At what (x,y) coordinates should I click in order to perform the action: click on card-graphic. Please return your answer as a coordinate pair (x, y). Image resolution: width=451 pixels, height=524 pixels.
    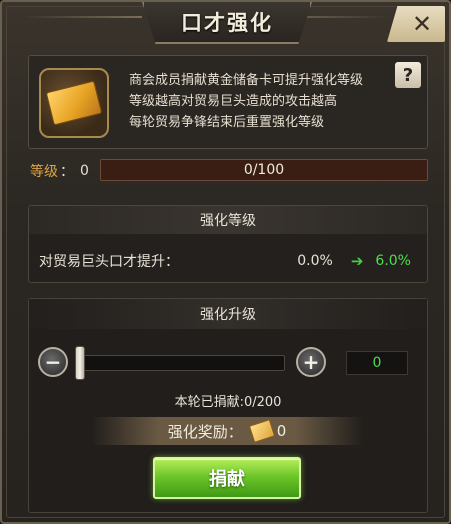
    Looking at the image, I should click on (74, 103).